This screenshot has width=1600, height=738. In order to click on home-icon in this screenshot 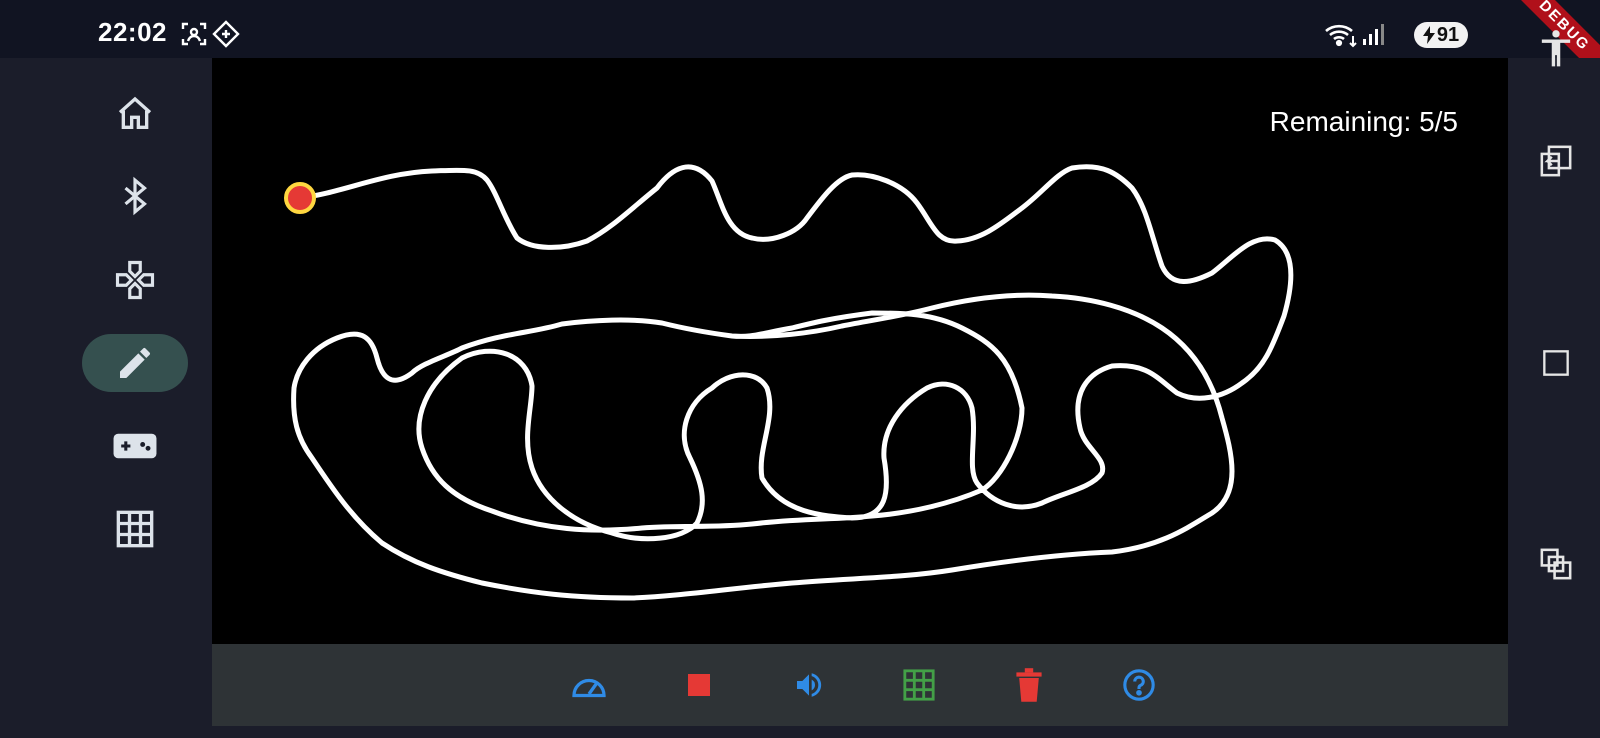, I will do `click(135, 112)`.